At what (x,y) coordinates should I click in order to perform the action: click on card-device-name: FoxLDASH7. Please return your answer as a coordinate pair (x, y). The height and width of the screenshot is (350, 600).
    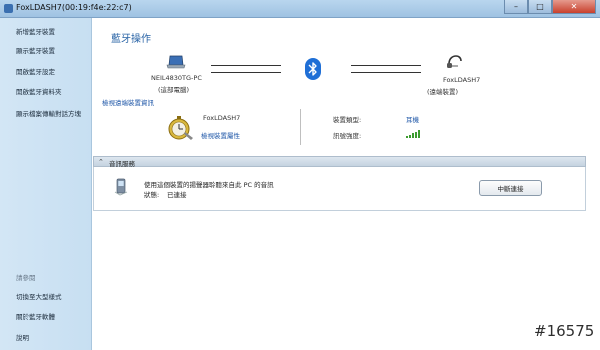
    Looking at the image, I should click on (222, 118).